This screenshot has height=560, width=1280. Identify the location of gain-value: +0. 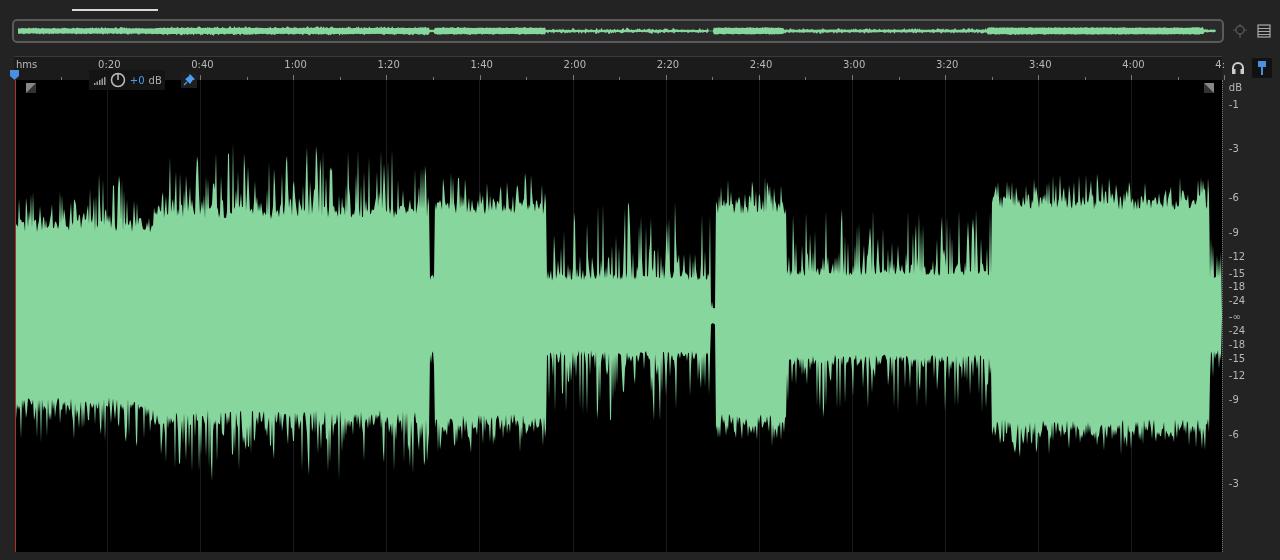
(137, 80).